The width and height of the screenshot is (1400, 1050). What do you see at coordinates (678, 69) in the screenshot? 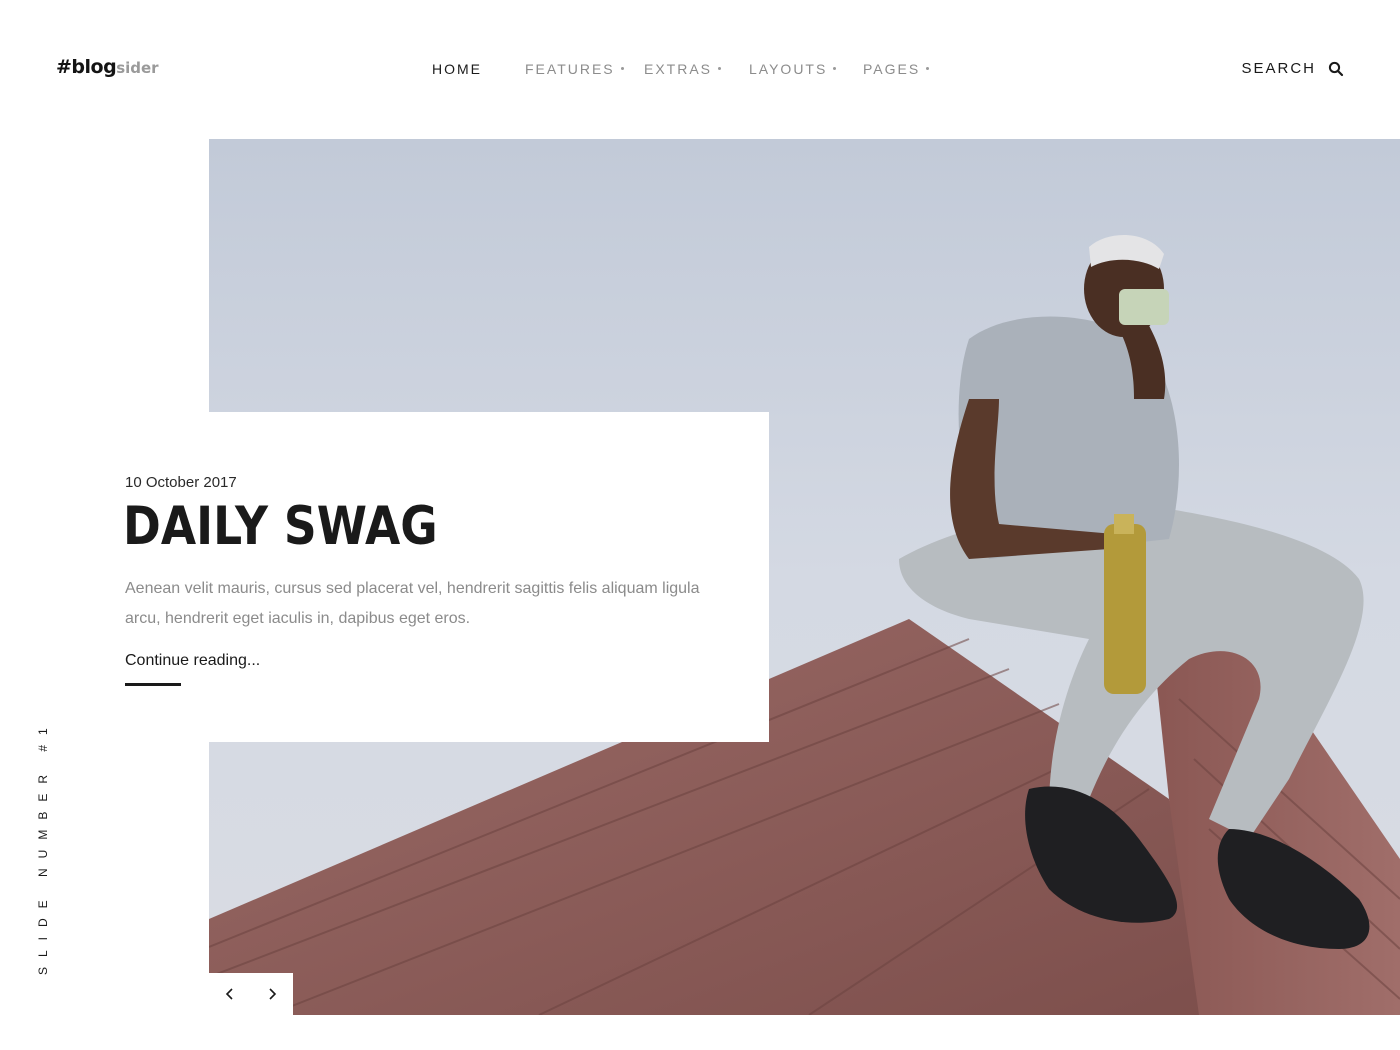
I see `nav-label: EXTRAS` at bounding box center [678, 69].